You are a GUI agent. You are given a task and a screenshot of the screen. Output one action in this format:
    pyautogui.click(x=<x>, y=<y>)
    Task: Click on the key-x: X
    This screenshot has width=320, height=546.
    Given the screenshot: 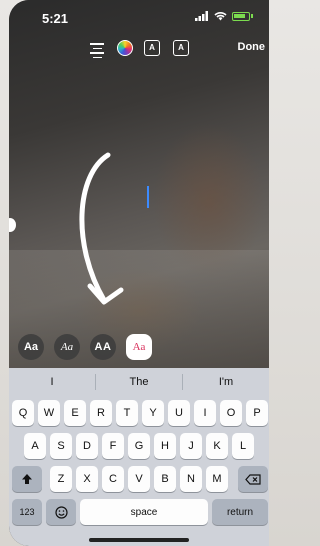 What is the action you would take?
    pyautogui.click(x=87, y=479)
    